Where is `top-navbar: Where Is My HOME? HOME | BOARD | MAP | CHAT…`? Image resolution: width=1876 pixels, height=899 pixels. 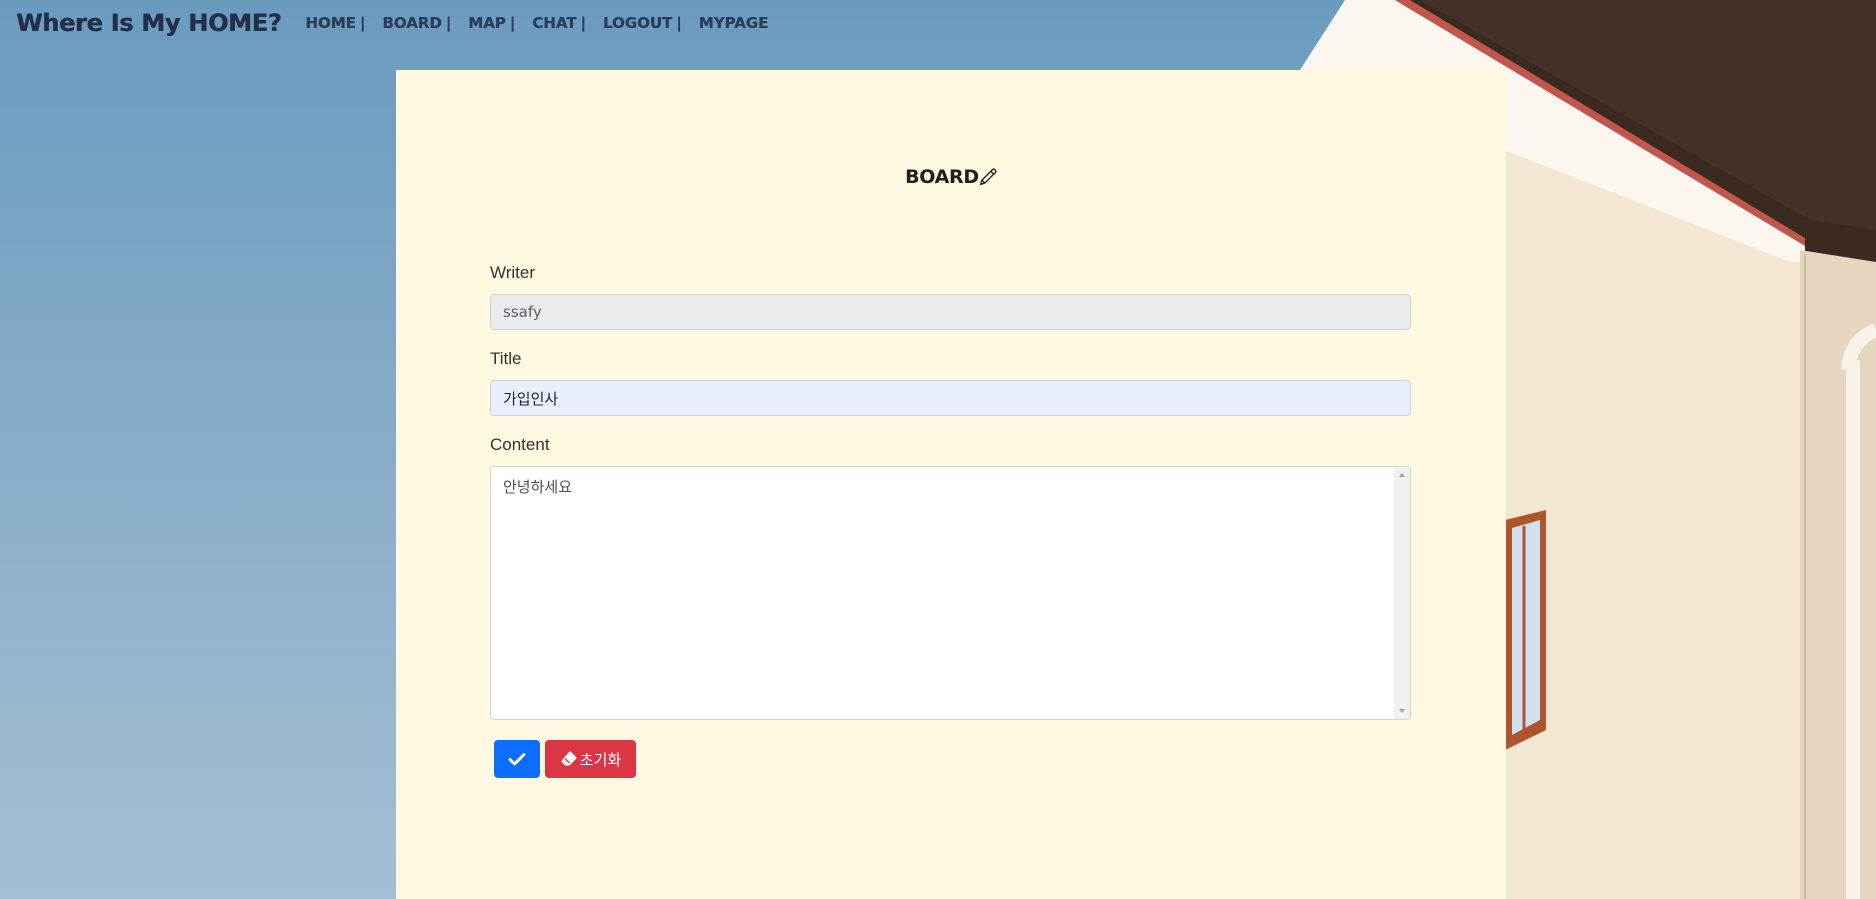 top-navbar: Where Is My HOME? HOME | BOARD | MAP | CHAT… is located at coordinates (400, 23).